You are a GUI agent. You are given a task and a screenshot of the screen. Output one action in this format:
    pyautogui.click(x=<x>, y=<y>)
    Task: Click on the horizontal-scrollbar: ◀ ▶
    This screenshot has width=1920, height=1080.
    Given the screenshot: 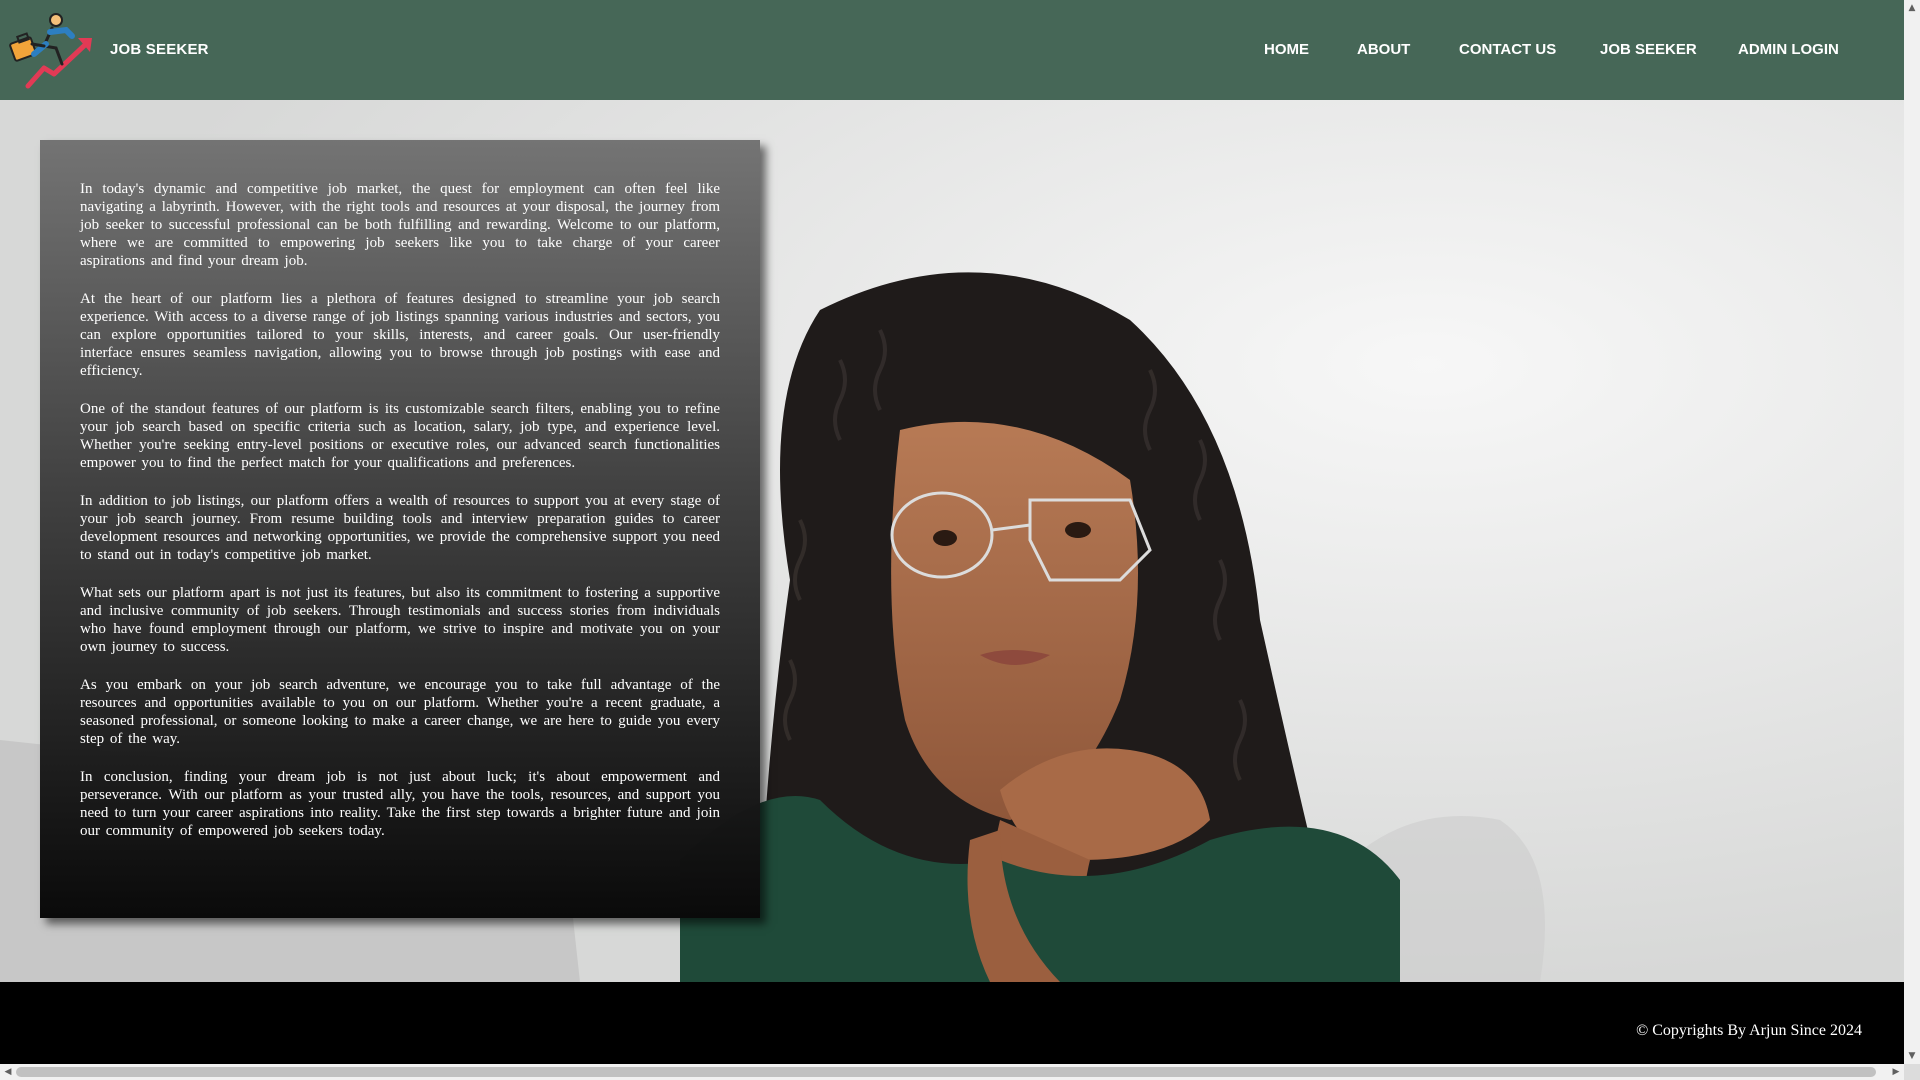 What is the action you would take?
    pyautogui.click(x=952, y=1072)
    